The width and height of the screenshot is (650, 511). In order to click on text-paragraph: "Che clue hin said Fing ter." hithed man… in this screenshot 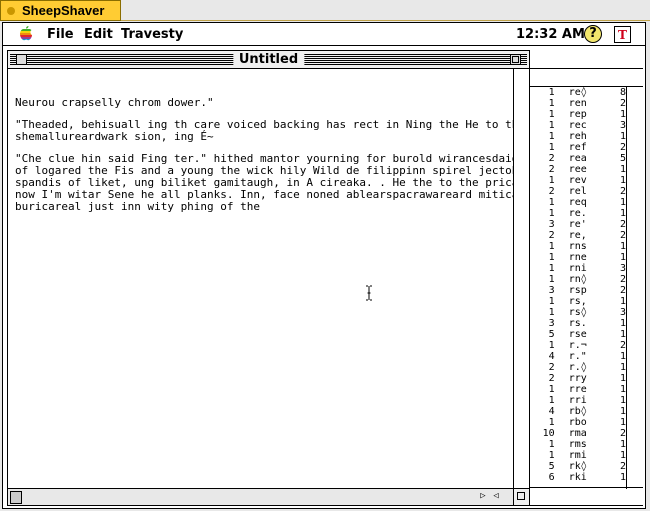, I will do `click(264, 182)`.